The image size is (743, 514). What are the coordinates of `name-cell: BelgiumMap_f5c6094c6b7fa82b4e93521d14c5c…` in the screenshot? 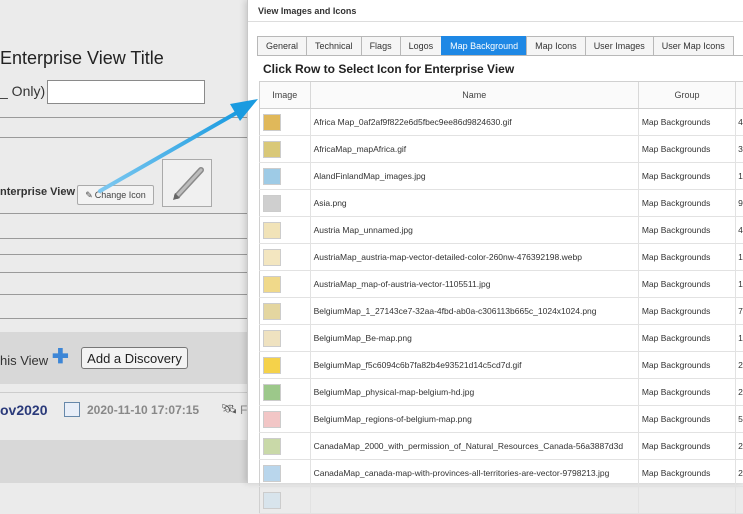 It's located at (473, 365).